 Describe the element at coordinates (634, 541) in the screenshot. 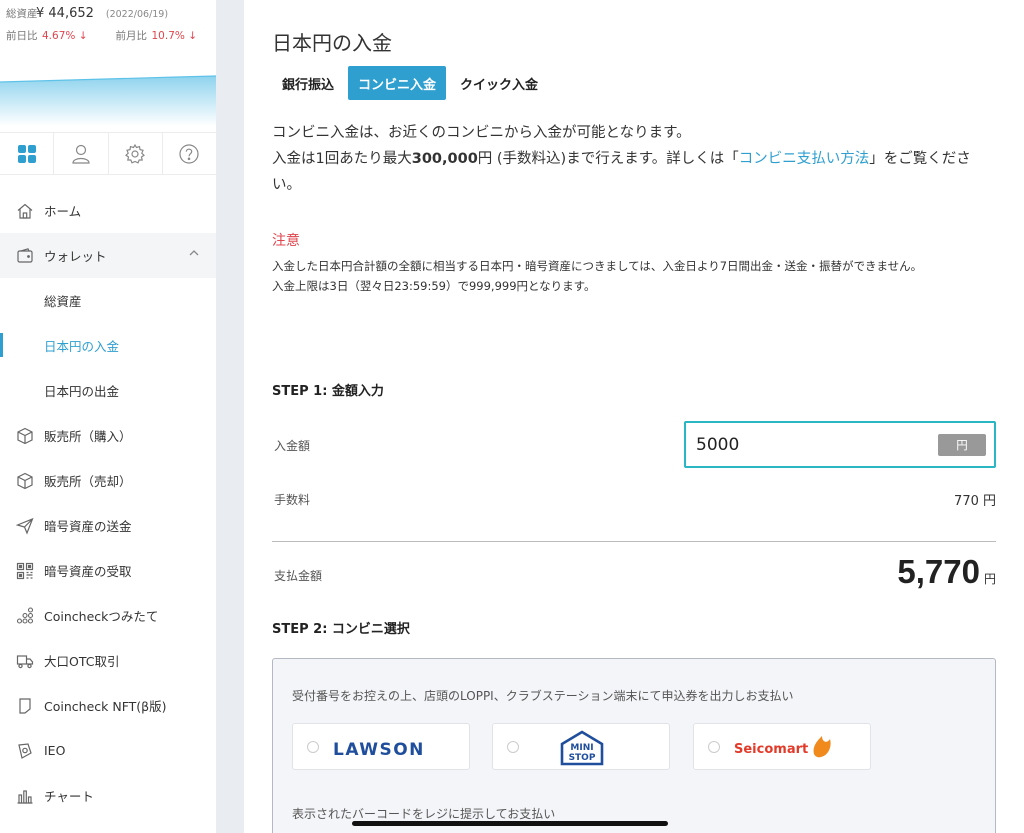

I see `divider` at that location.